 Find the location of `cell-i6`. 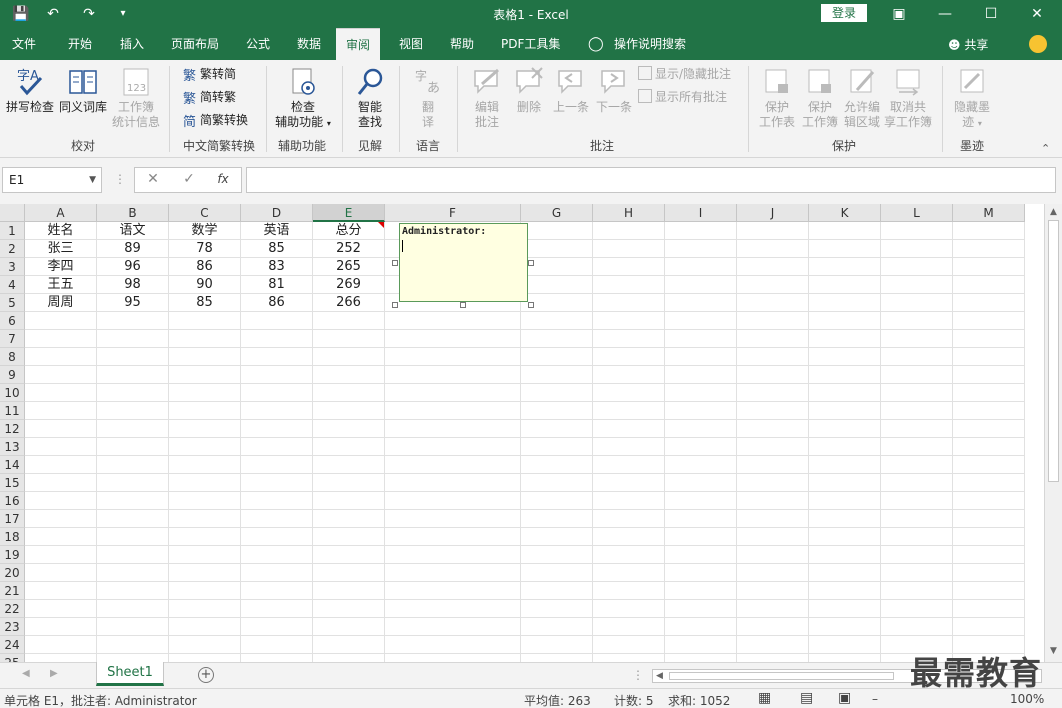

cell-i6 is located at coordinates (701, 321).